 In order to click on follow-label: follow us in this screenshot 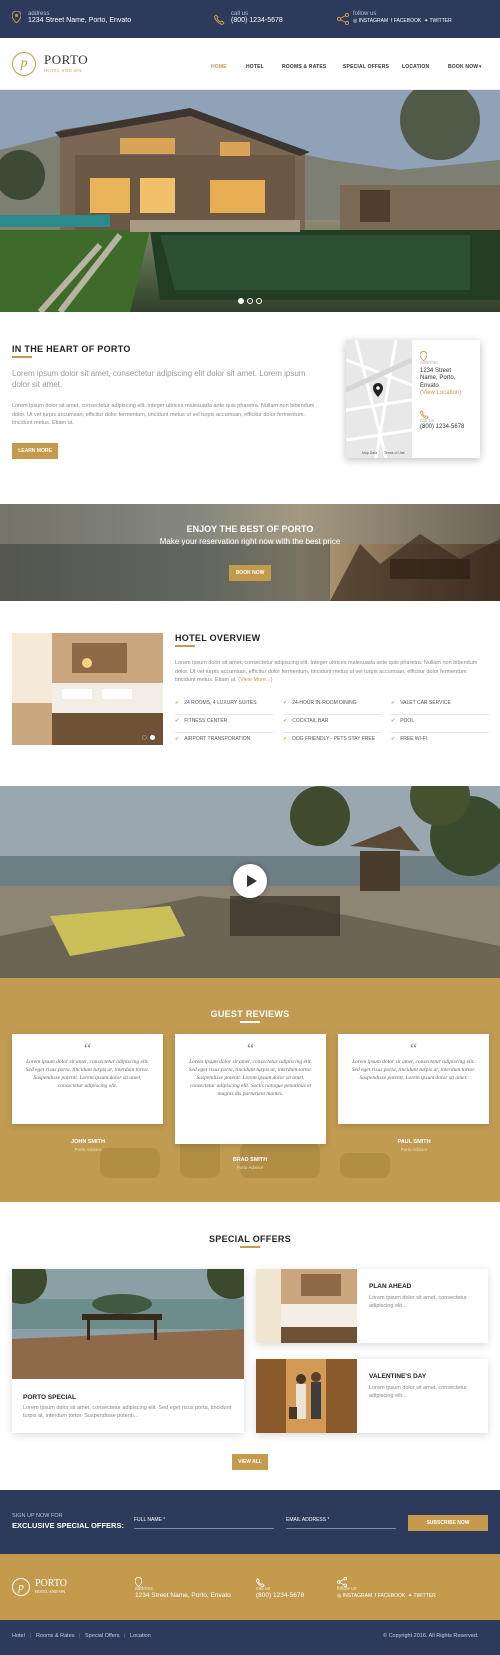, I will do `click(365, 14)`.